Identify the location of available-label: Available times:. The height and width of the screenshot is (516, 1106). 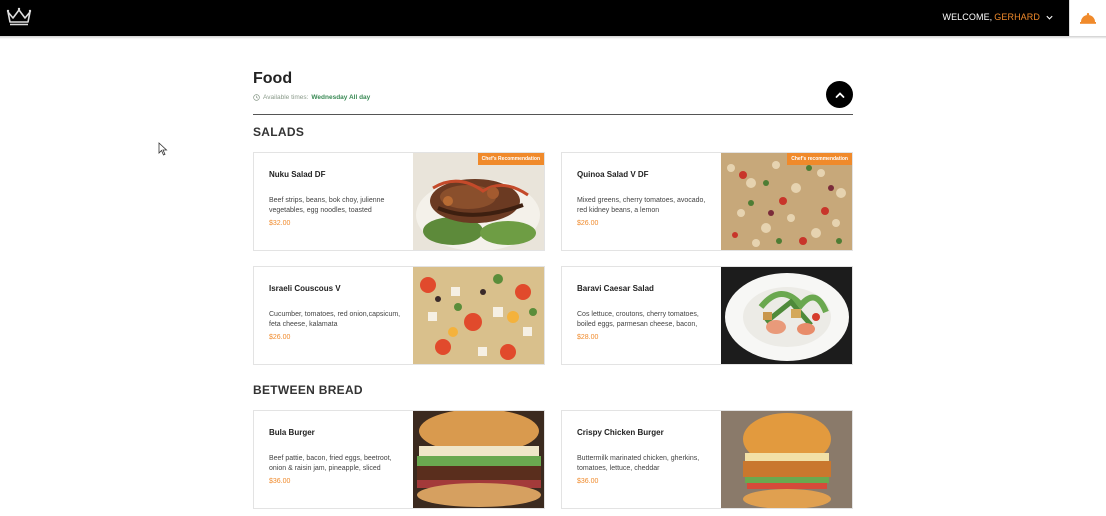
(286, 97).